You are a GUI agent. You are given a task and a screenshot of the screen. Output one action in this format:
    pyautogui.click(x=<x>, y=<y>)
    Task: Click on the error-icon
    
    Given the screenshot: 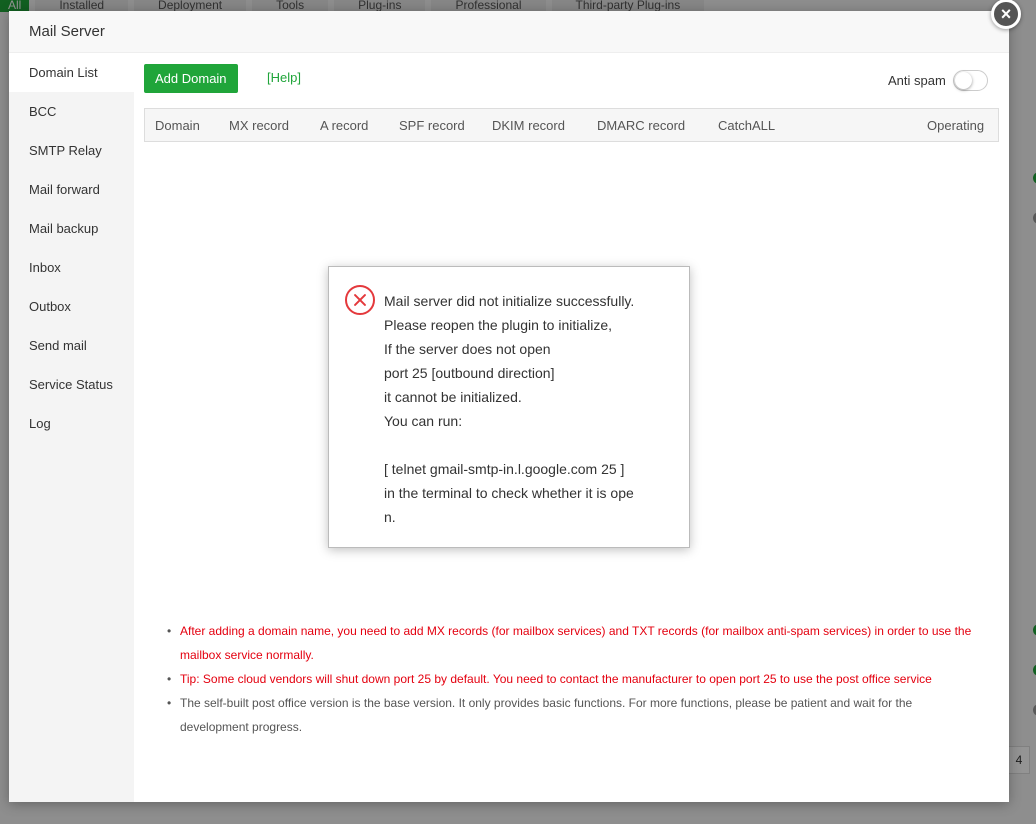 What is the action you would take?
    pyautogui.click(x=360, y=300)
    